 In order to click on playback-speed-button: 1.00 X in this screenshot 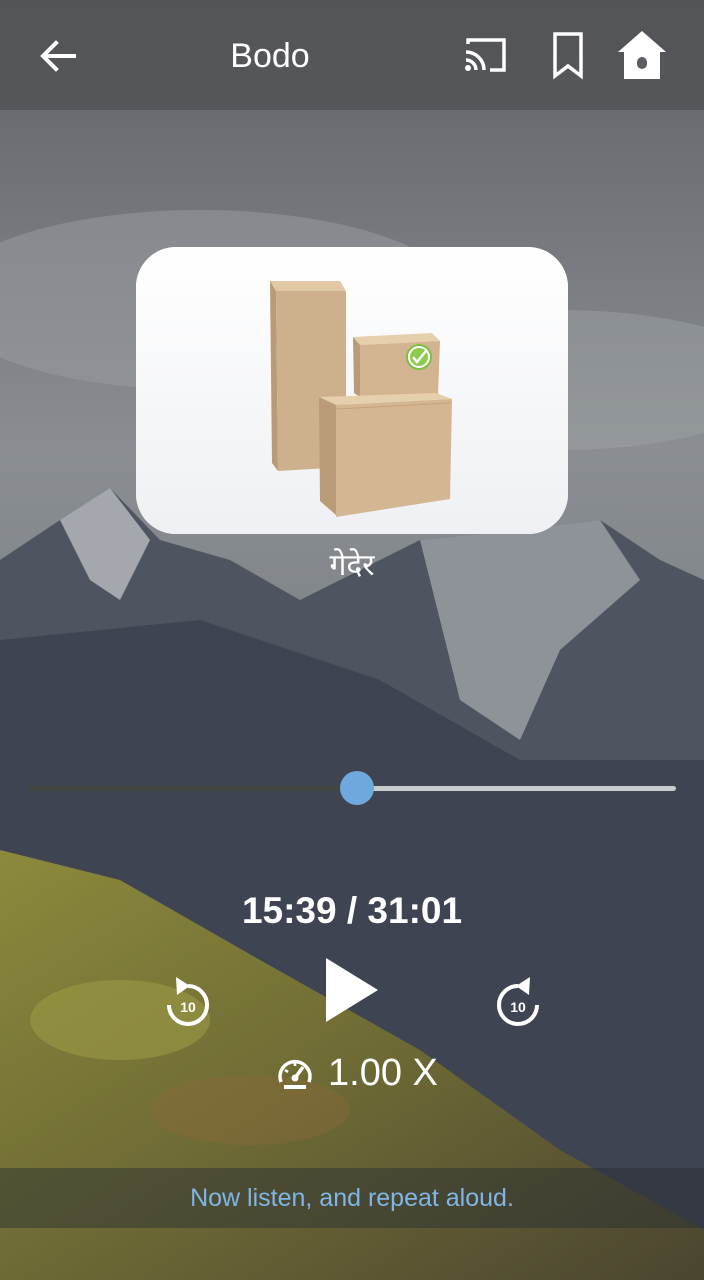, I will do `click(357, 1073)`.